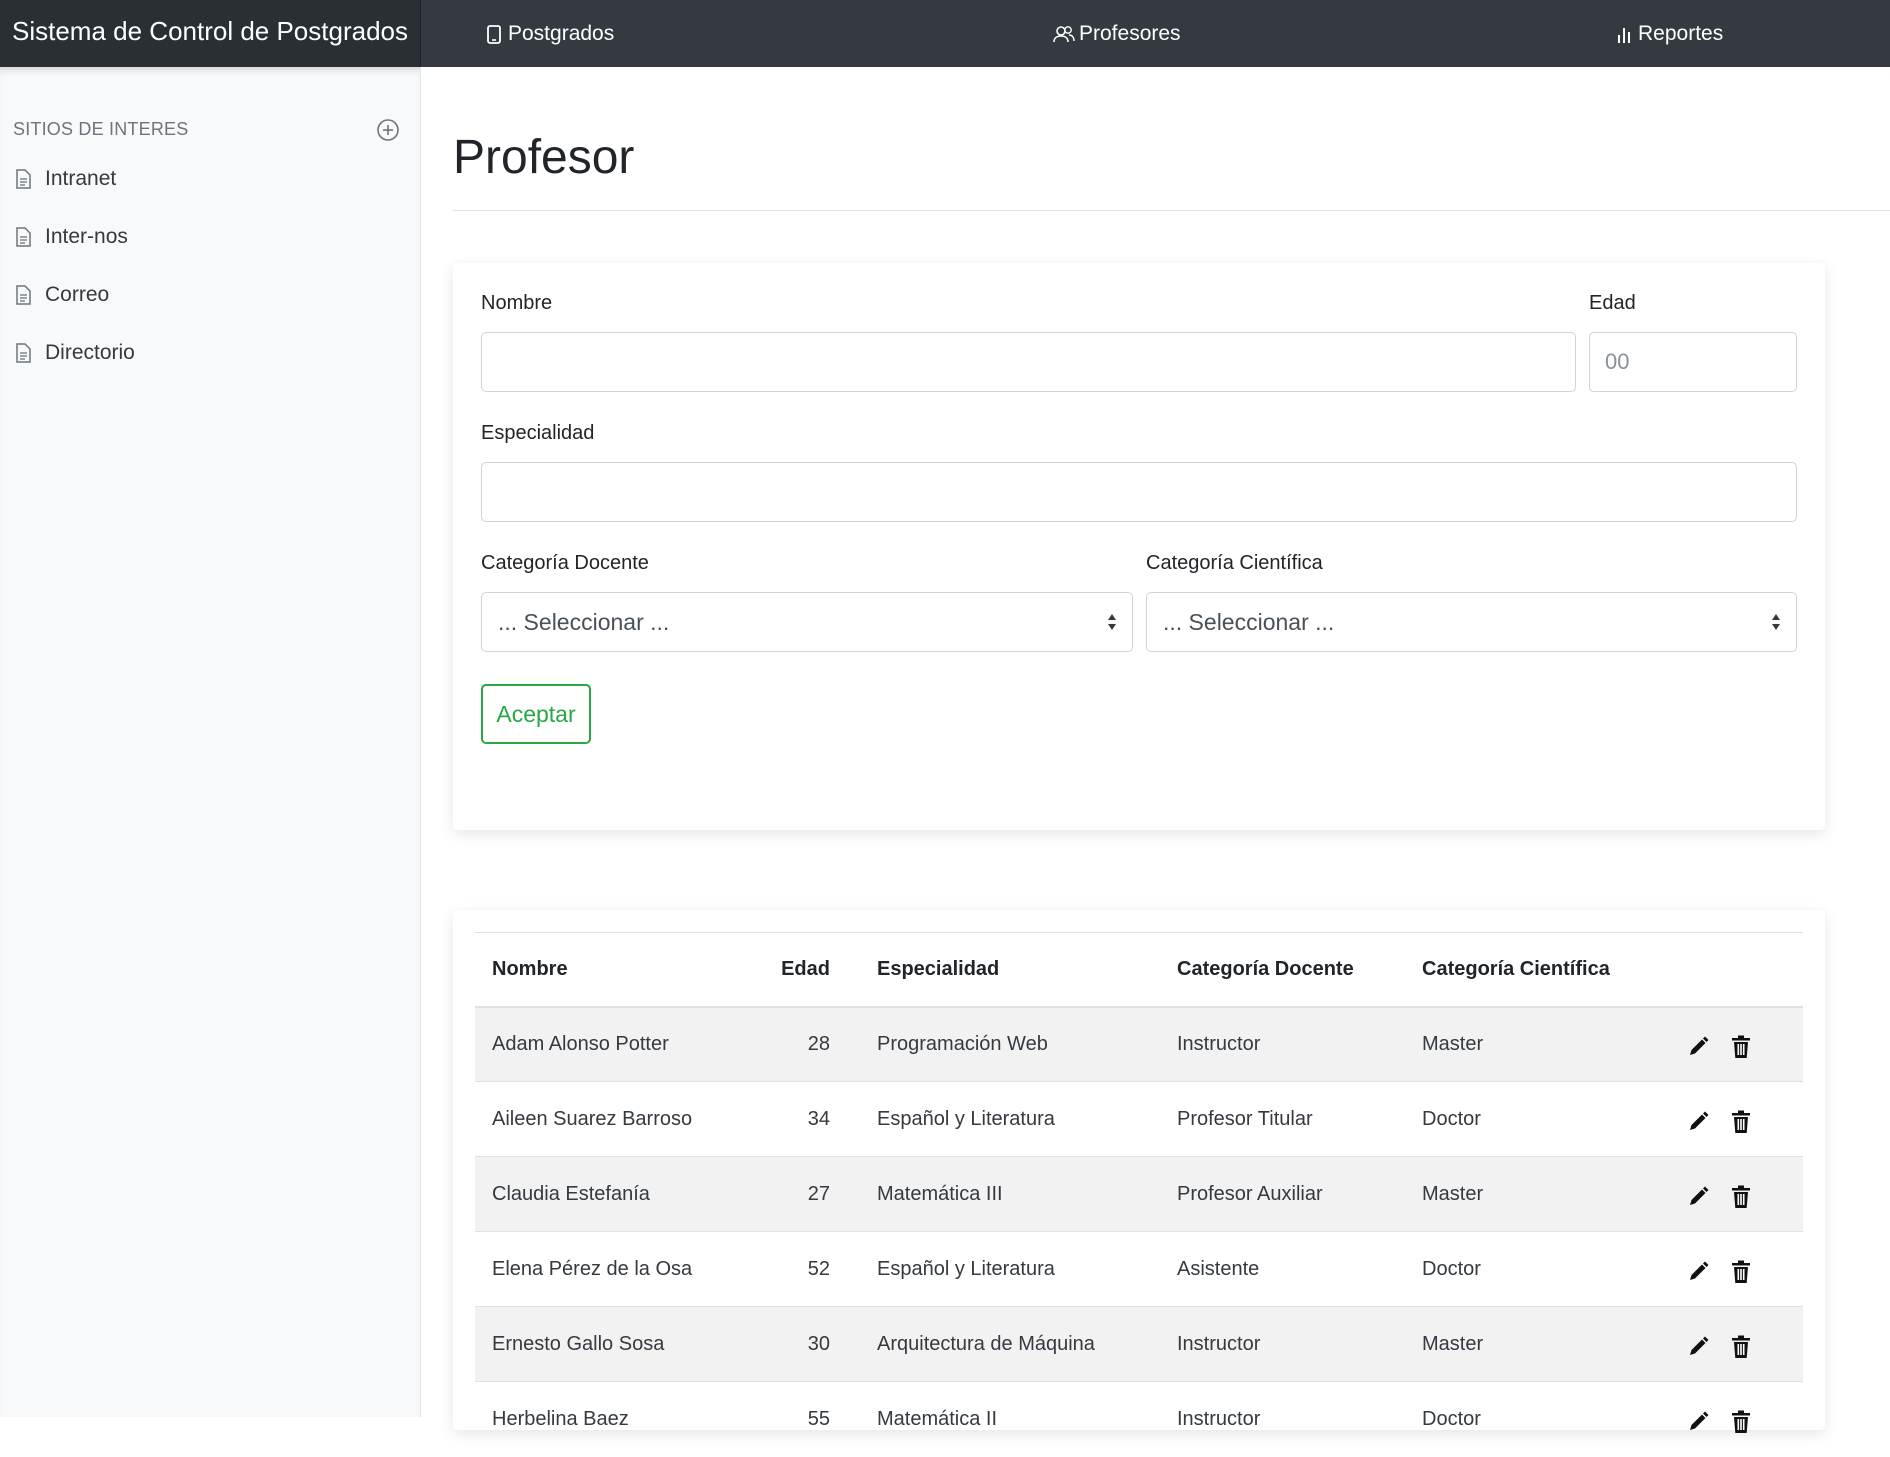 The height and width of the screenshot is (1457, 1890). Describe the element at coordinates (1624, 35) in the screenshot. I see `bar-chart-icon` at that location.